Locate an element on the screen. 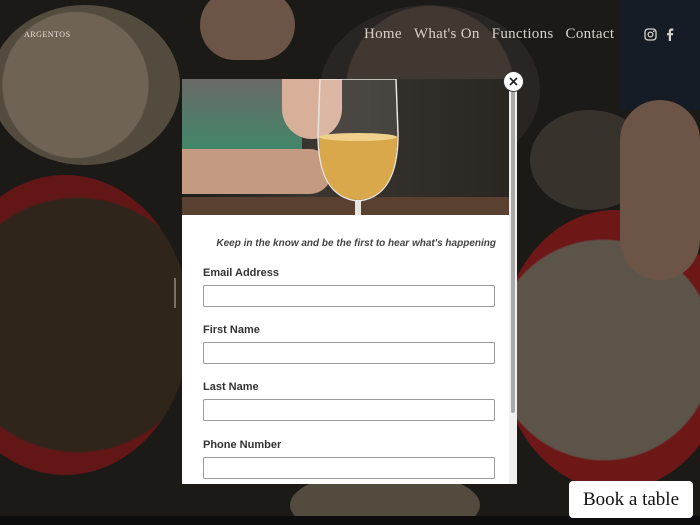  phone-number-label: Phone Number is located at coordinates (242, 445).